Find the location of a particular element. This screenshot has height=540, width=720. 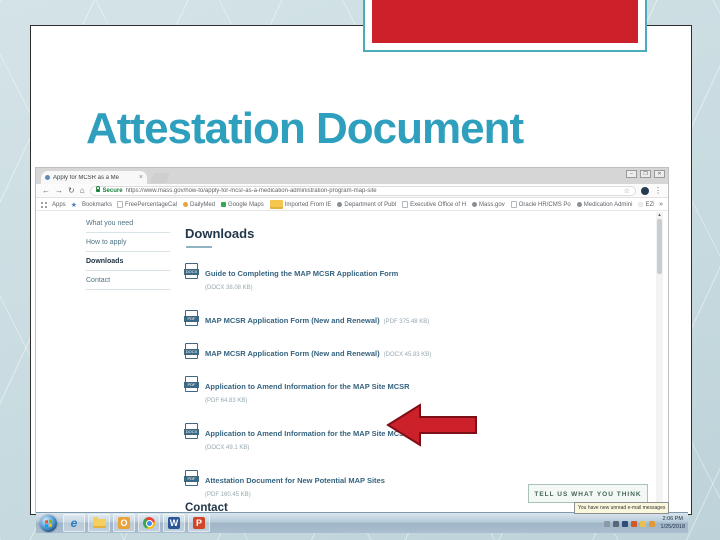

back-icon: ← is located at coordinates (46, 191).